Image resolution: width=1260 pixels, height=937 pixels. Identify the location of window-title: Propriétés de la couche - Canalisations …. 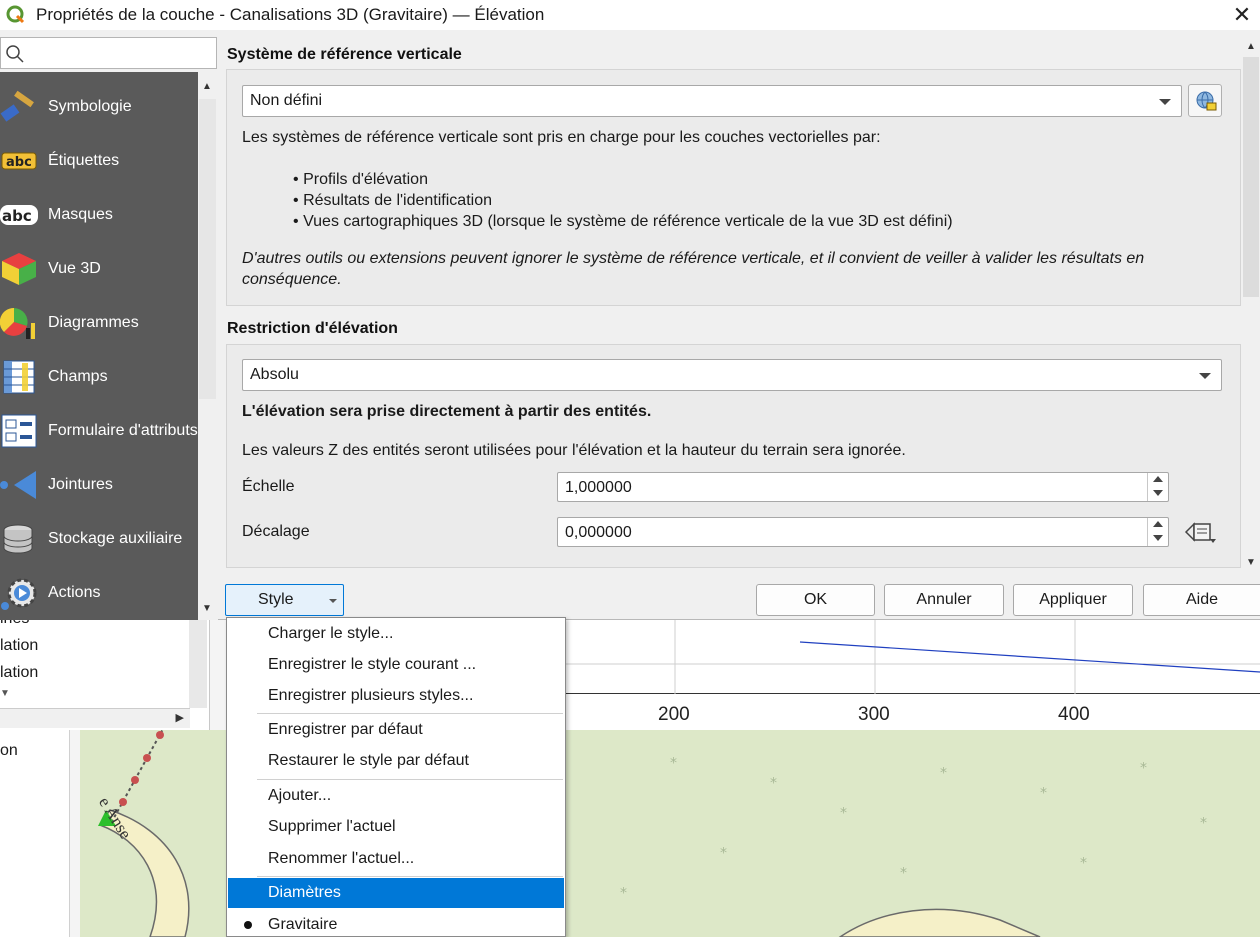
(290, 14).